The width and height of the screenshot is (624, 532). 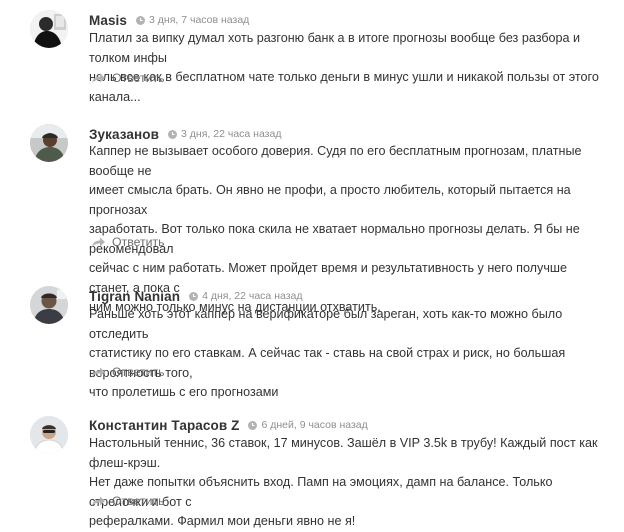 I want to click on comment-header: Tigran Nanian 4 дня, 22 часа назад, so click(x=196, y=296).